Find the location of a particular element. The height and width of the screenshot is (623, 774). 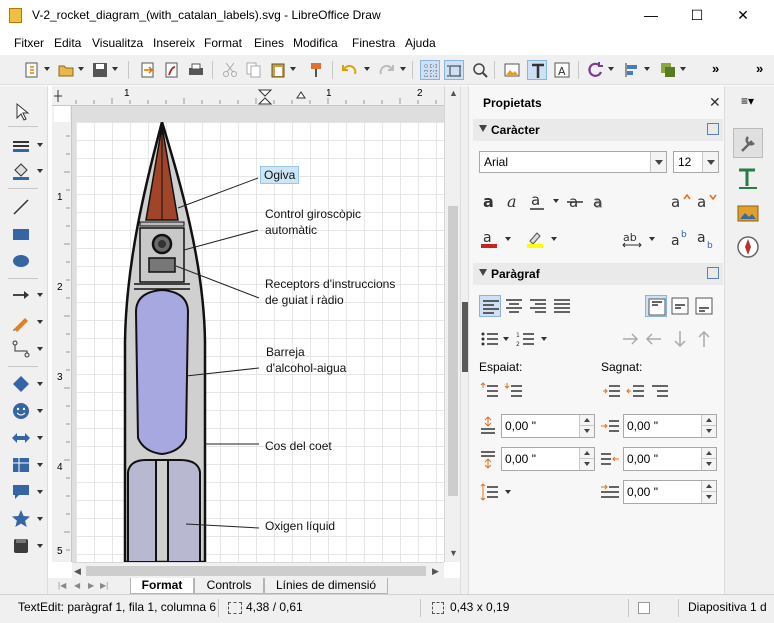

character-section-header: Caràcter is located at coordinates (598, 130).